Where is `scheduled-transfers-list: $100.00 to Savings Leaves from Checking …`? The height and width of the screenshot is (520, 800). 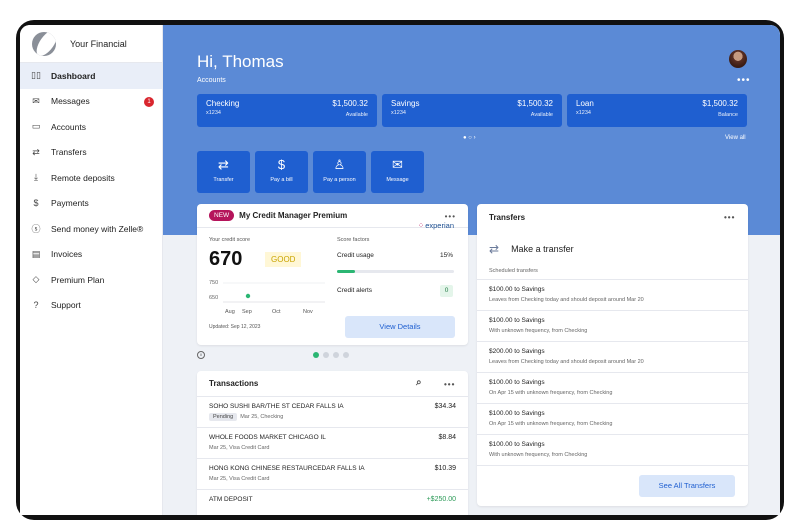
scheduled-transfers-list: $100.00 to Savings Leaves from Checking … is located at coordinates (612, 372).